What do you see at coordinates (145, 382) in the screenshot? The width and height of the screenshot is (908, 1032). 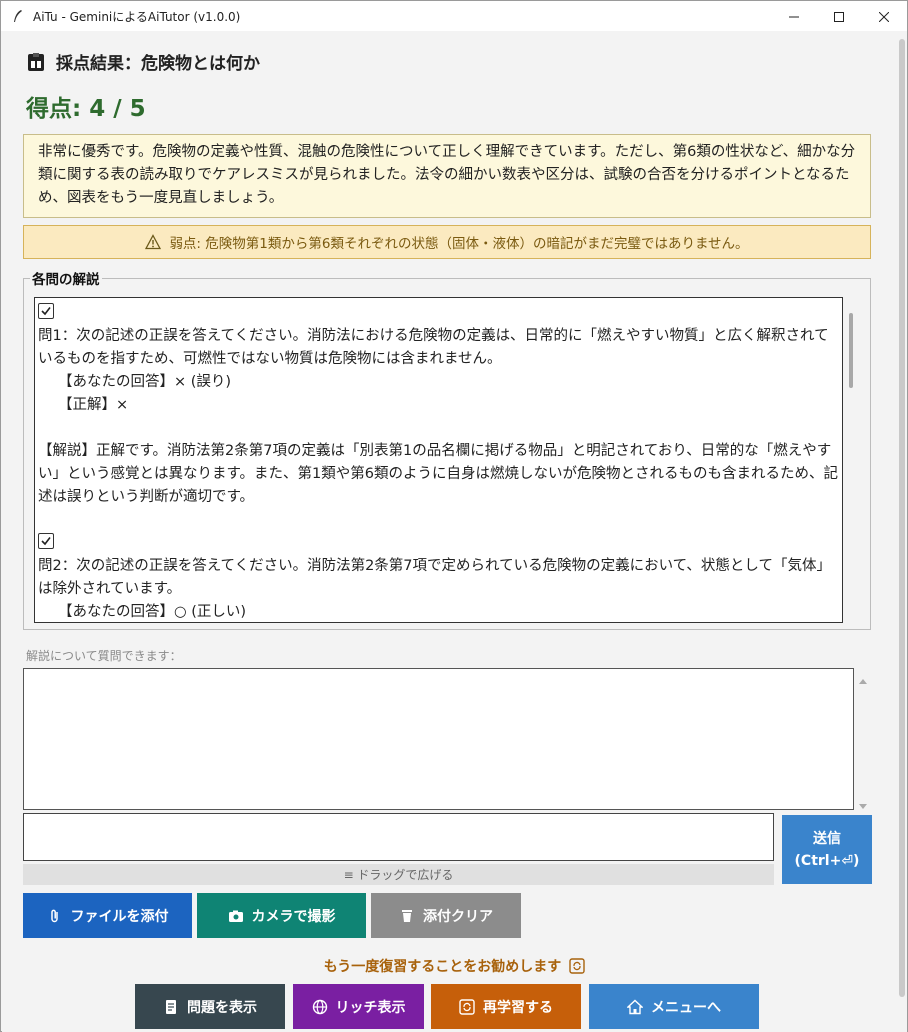 I see `q1-your-answer: 【あなたの回答】× (誤り)` at bounding box center [145, 382].